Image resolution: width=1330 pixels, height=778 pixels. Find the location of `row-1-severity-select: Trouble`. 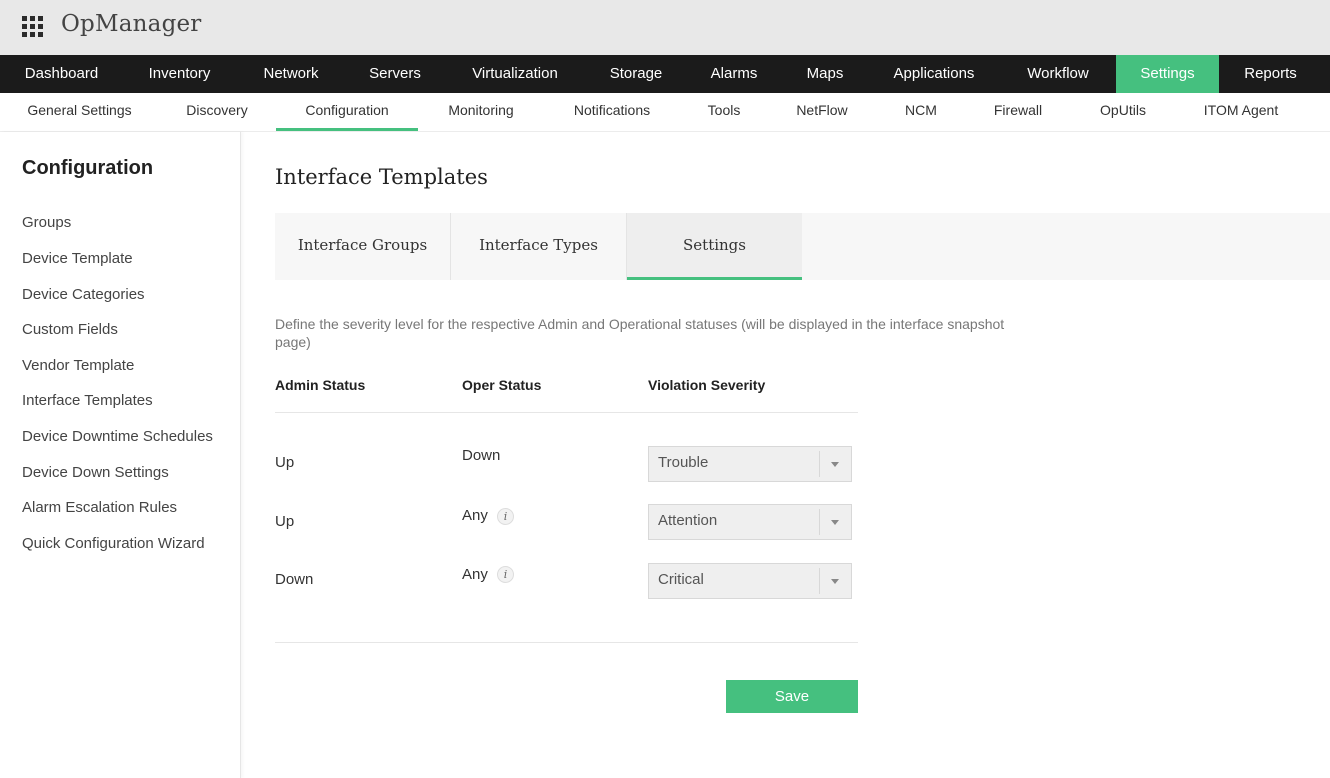

row-1-severity-select: Trouble is located at coordinates (750, 464).